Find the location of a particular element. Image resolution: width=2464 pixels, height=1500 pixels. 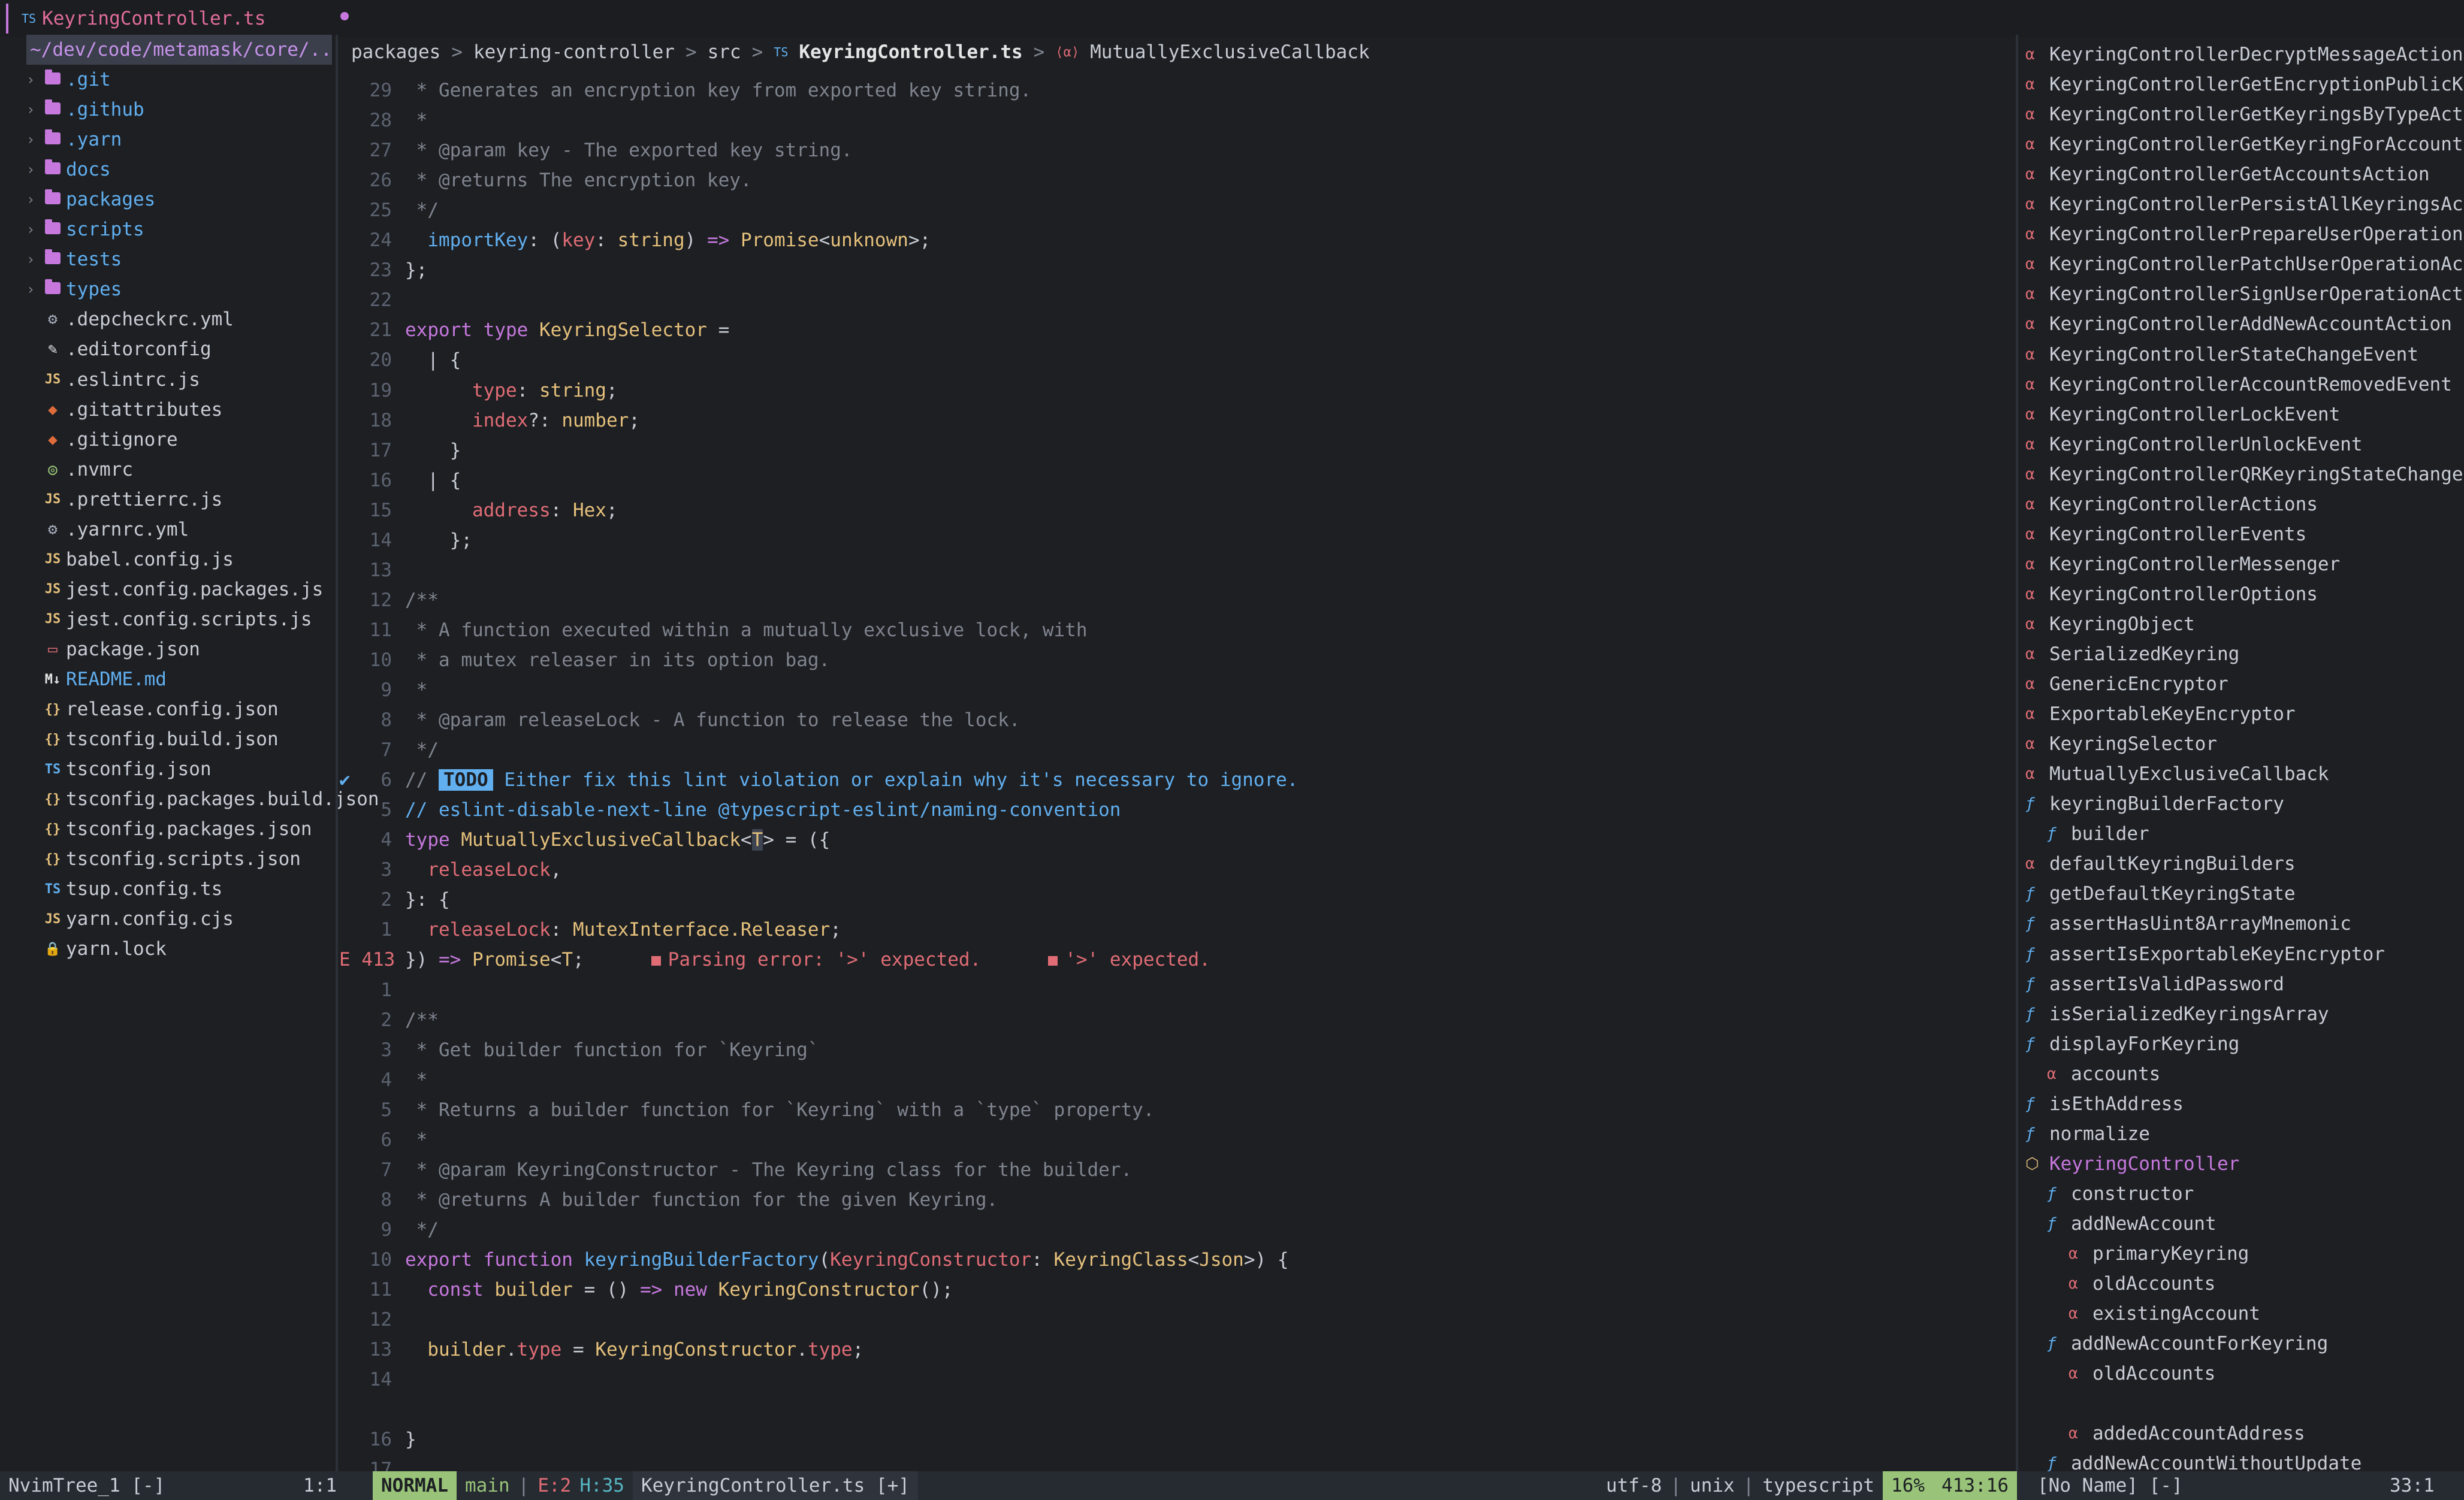

code-line: 9 */ is located at coordinates (389, 1230).